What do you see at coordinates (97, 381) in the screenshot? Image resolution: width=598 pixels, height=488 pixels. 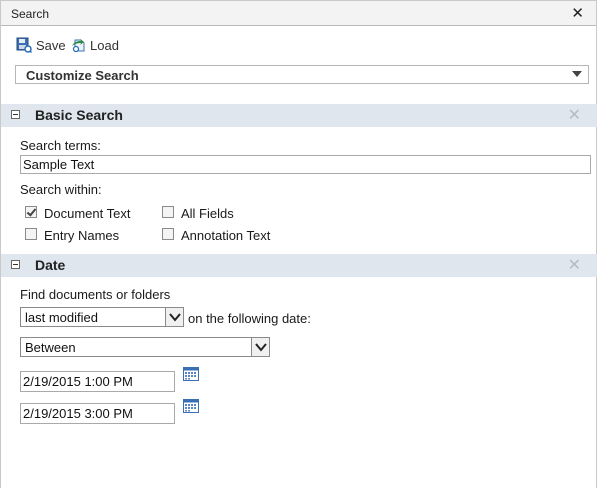 I see `start-date-input: 2/19/2015 1:00 PM` at bounding box center [97, 381].